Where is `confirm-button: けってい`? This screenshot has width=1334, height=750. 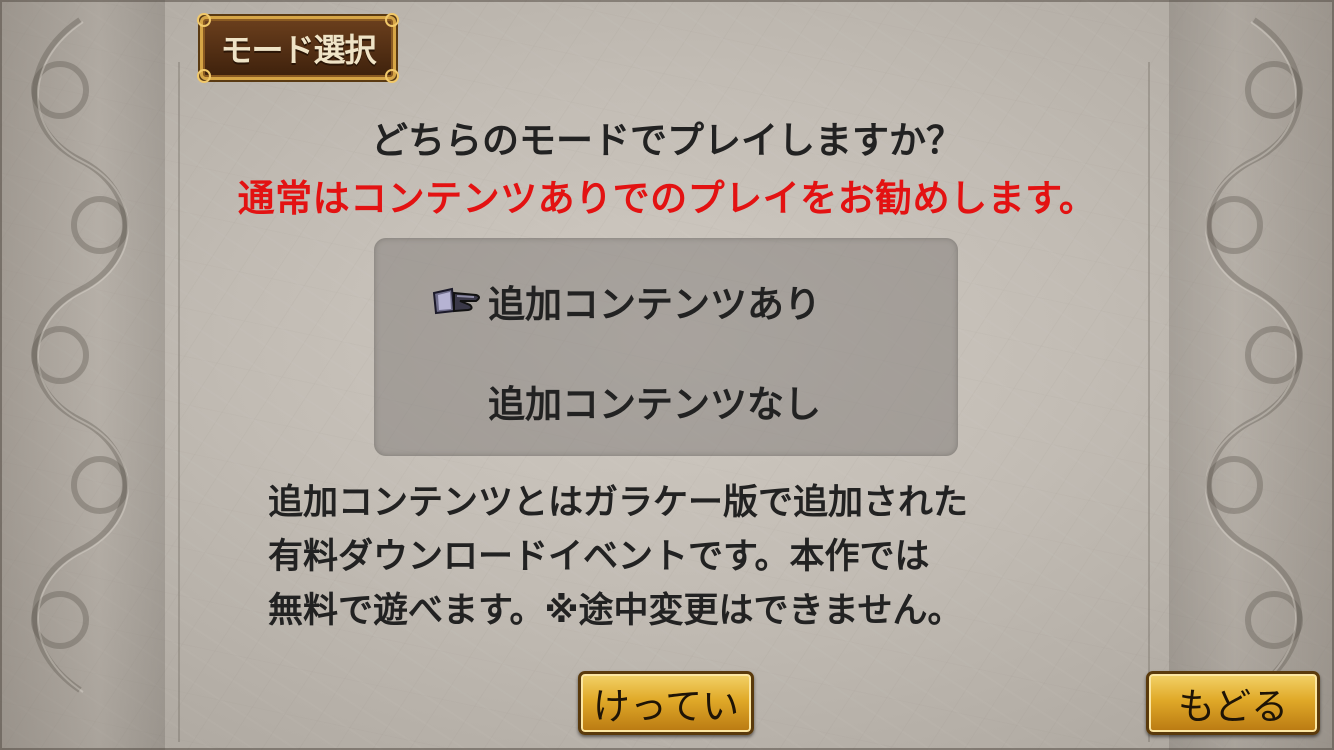 confirm-button: けってい is located at coordinates (666, 703).